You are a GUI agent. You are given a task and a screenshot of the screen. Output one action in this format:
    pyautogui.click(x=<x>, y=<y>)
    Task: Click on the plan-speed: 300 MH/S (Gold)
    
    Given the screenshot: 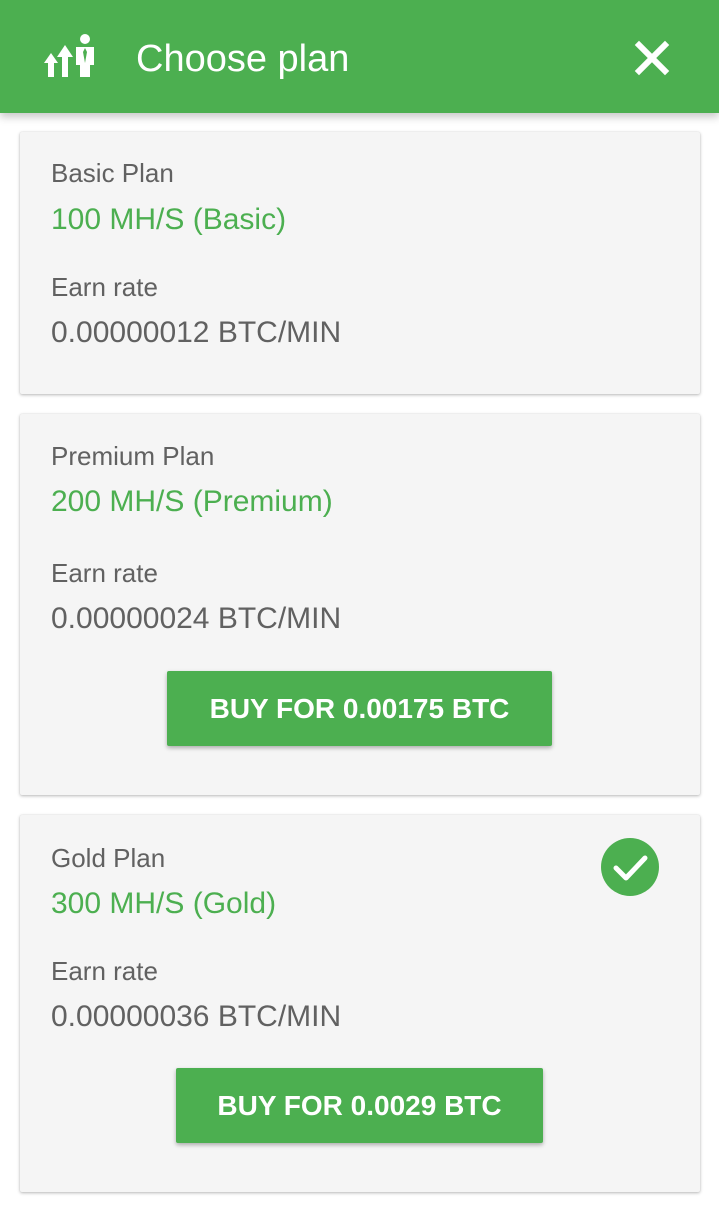 What is the action you would take?
    pyautogui.click(x=164, y=903)
    